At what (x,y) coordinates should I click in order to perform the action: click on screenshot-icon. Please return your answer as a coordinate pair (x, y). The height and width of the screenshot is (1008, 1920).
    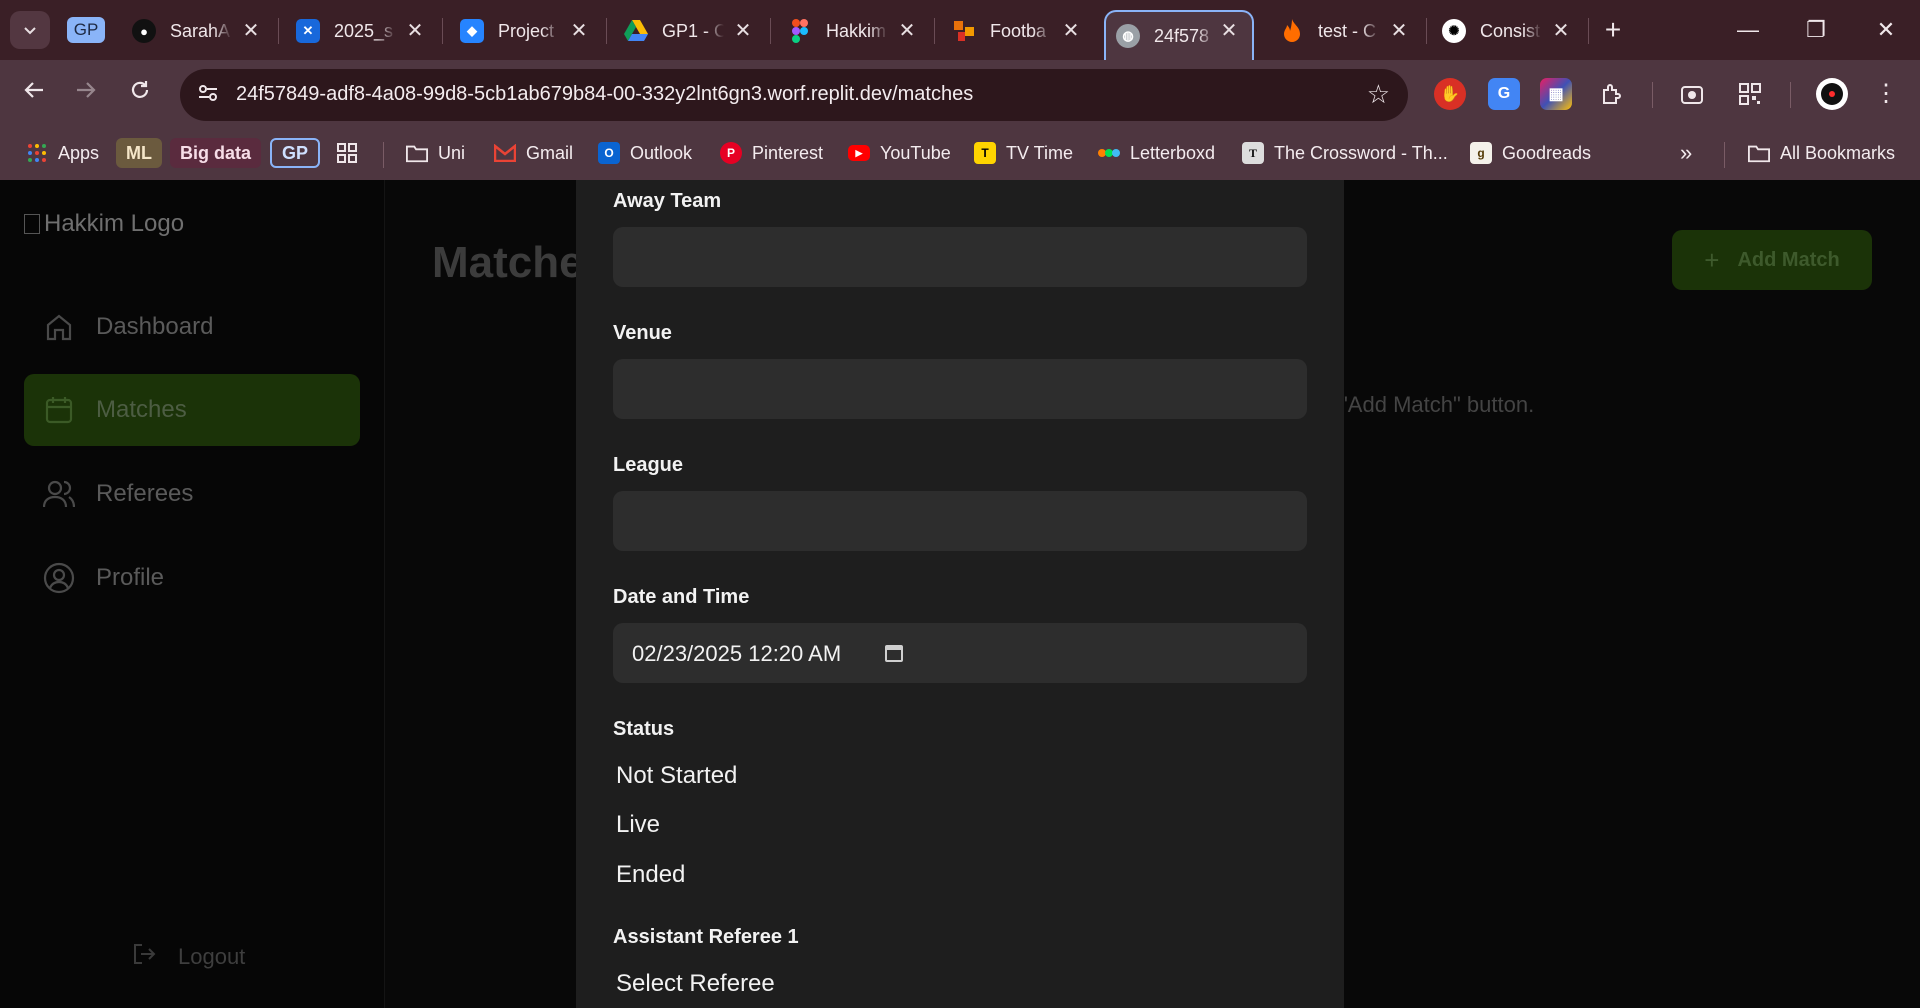
    Looking at the image, I should click on (1692, 94).